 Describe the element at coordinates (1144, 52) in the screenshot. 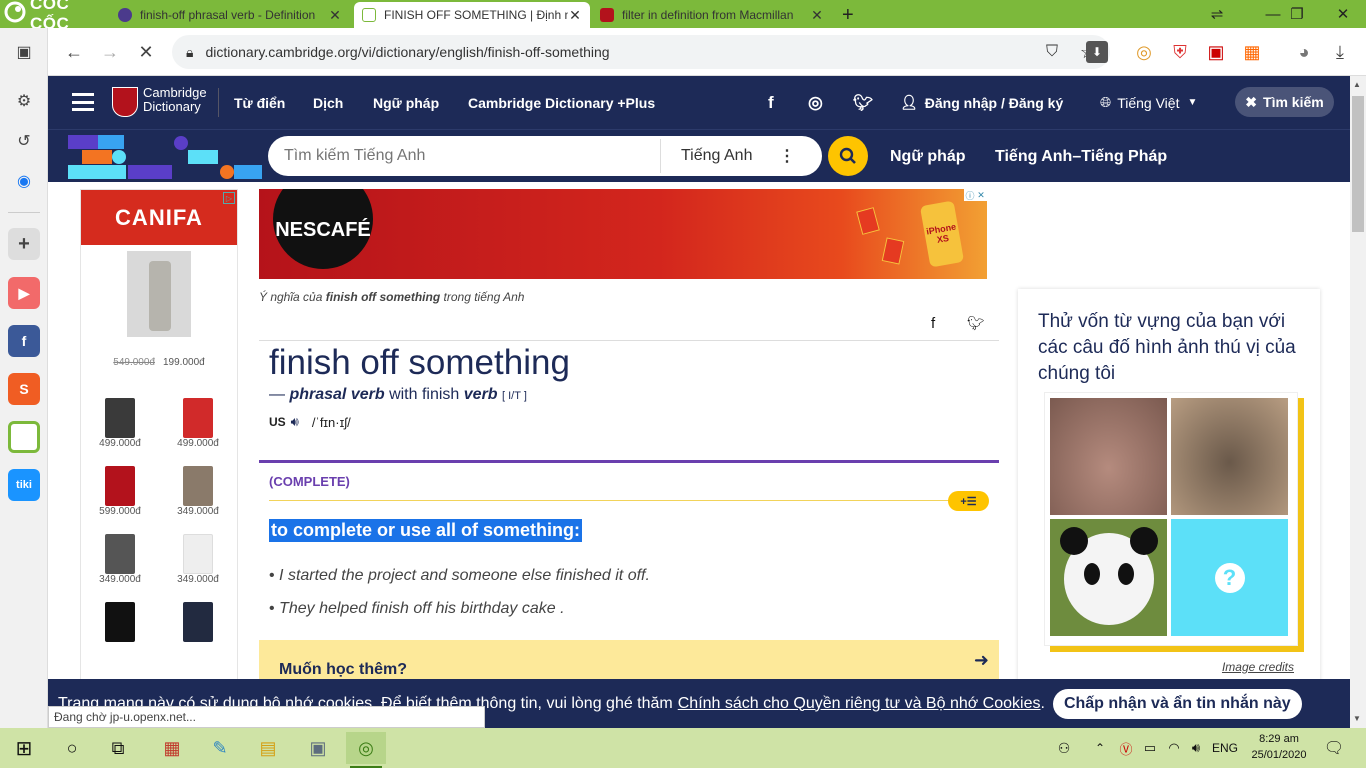

I see `extension-coccoc-icon: ◎` at that location.